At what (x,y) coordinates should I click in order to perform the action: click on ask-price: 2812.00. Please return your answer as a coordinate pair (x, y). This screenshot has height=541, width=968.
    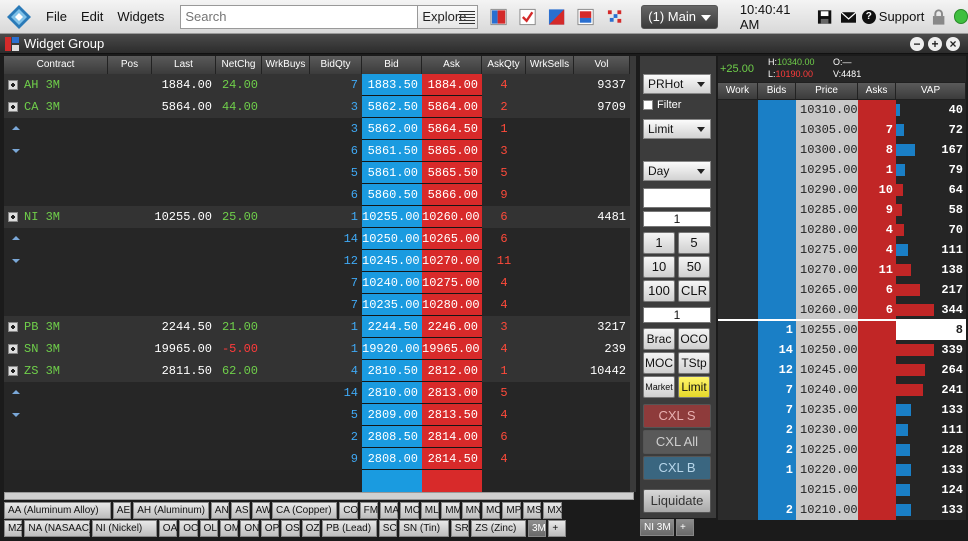
    Looking at the image, I should click on (452, 371).